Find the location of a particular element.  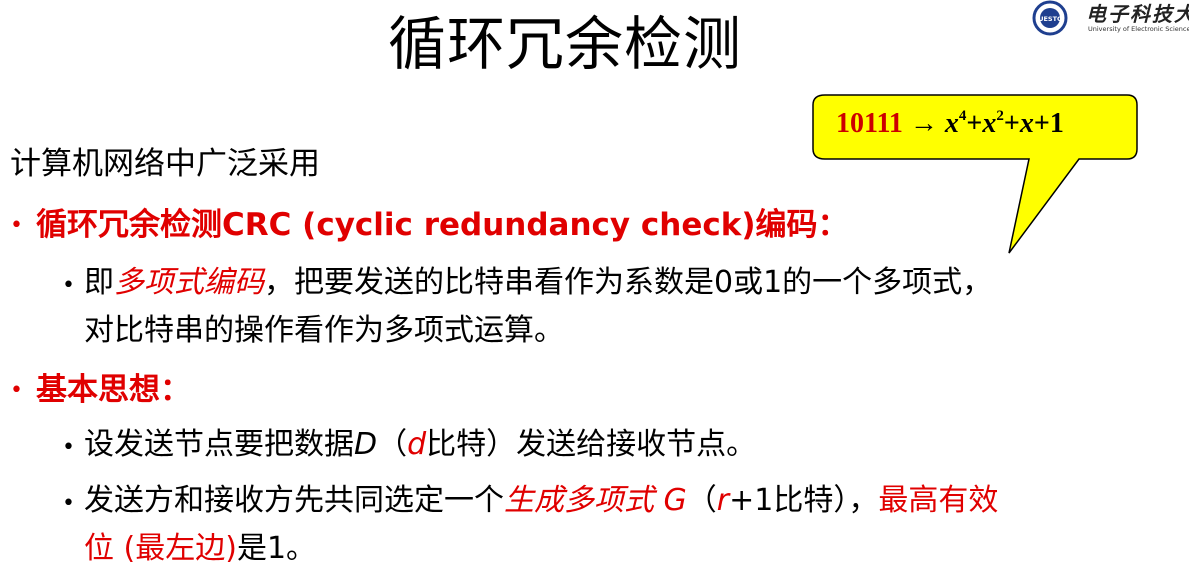

bit-string: 10111 is located at coordinates (869, 123).